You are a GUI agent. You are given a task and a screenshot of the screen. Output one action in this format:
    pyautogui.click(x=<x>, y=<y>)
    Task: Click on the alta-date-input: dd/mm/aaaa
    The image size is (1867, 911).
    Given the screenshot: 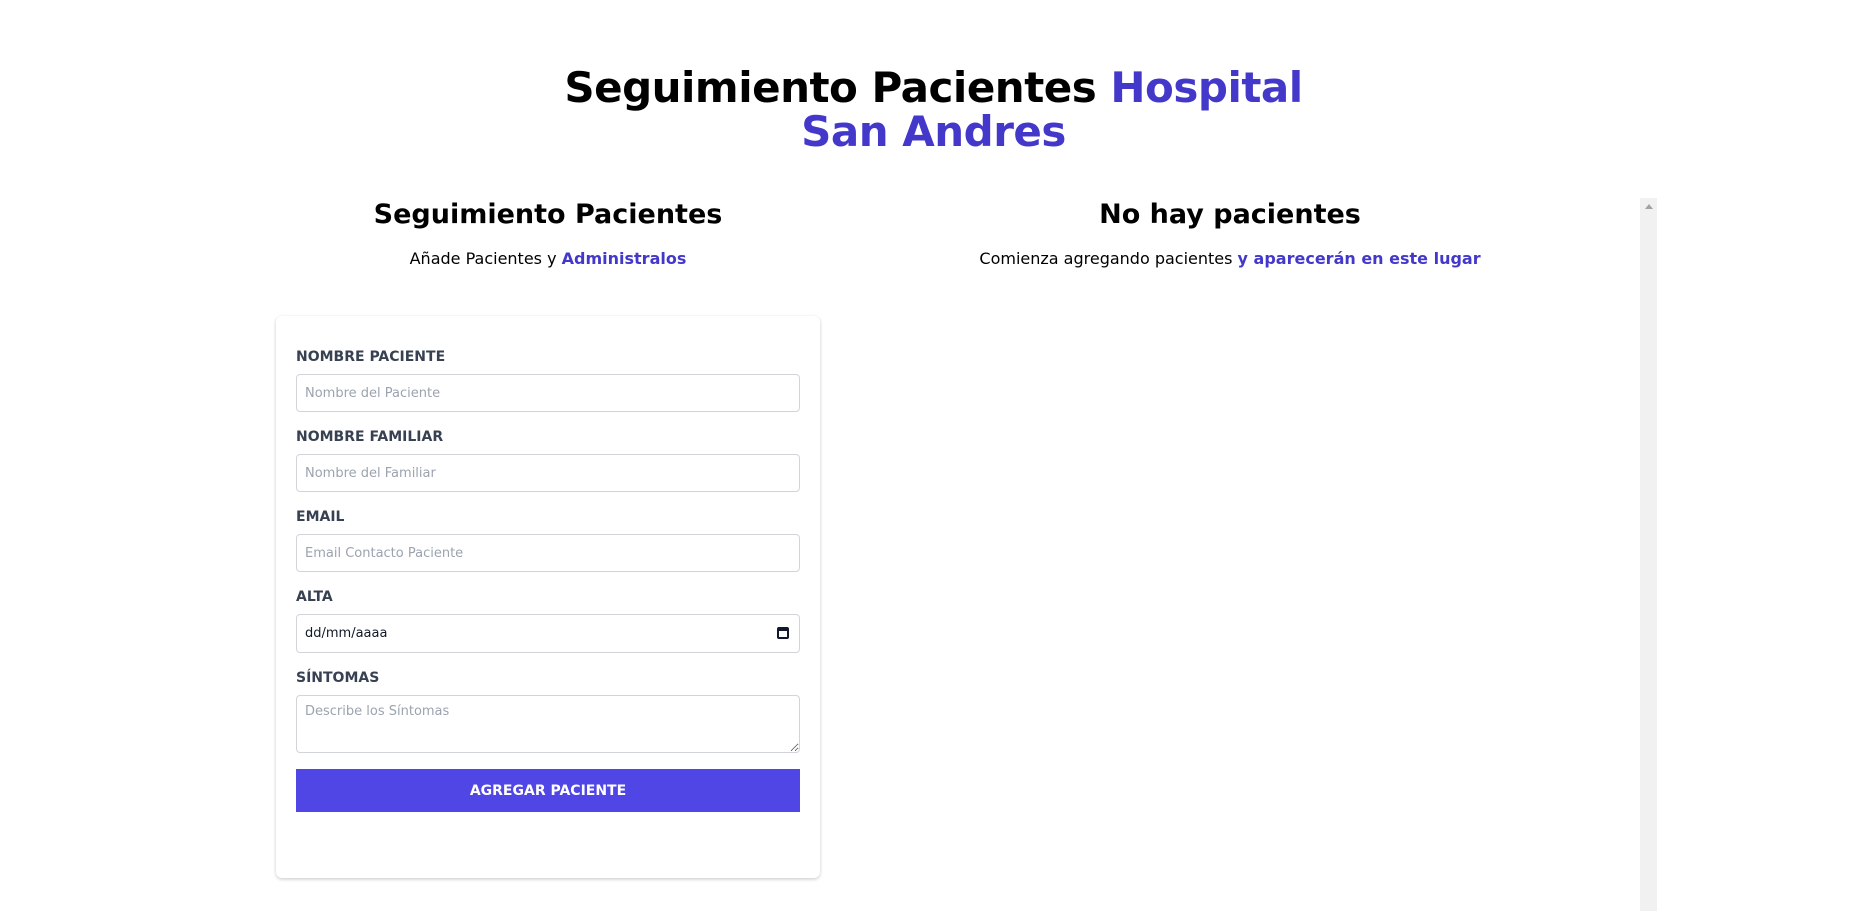 What is the action you would take?
    pyautogui.click(x=548, y=633)
    